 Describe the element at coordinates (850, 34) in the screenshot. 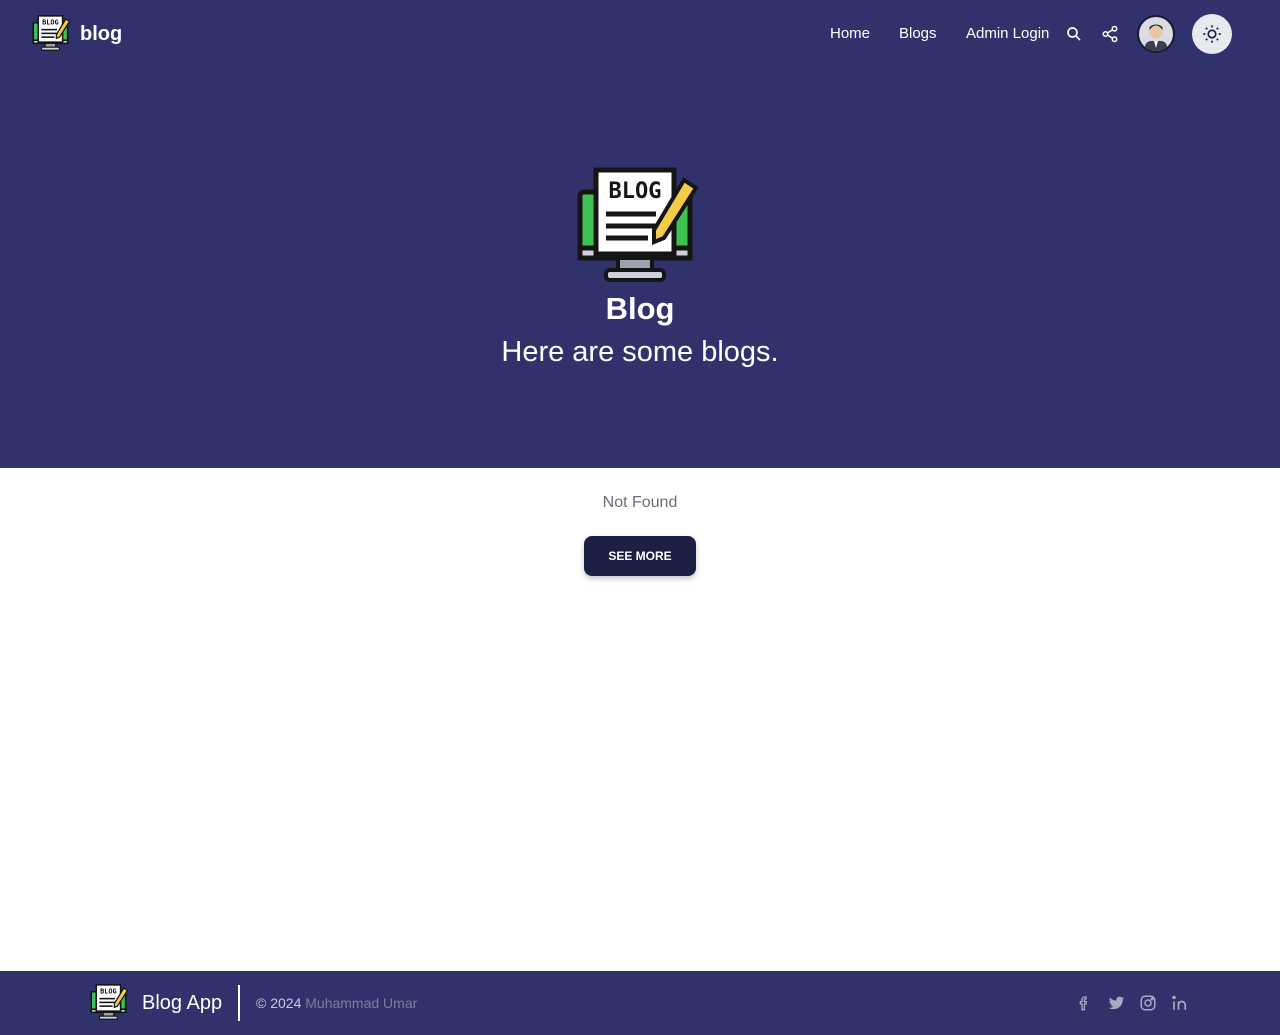

I see `nav-home: Home` at that location.